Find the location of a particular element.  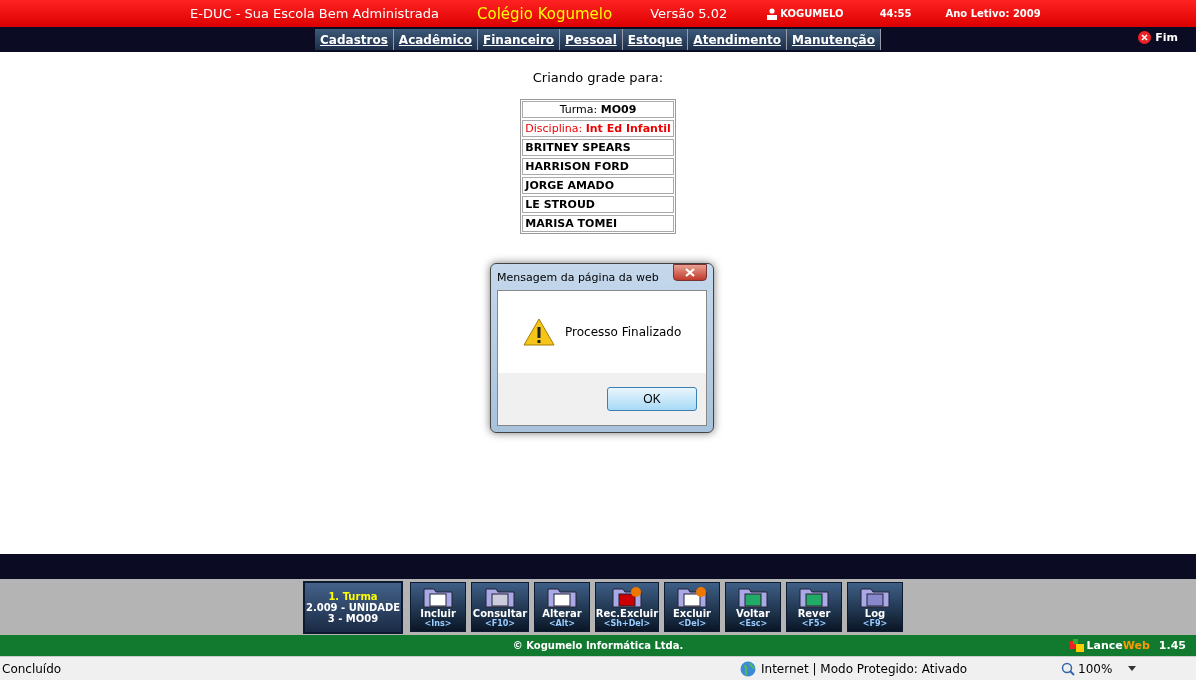

version-label: Versão 5.02 is located at coordinates (689, 13).